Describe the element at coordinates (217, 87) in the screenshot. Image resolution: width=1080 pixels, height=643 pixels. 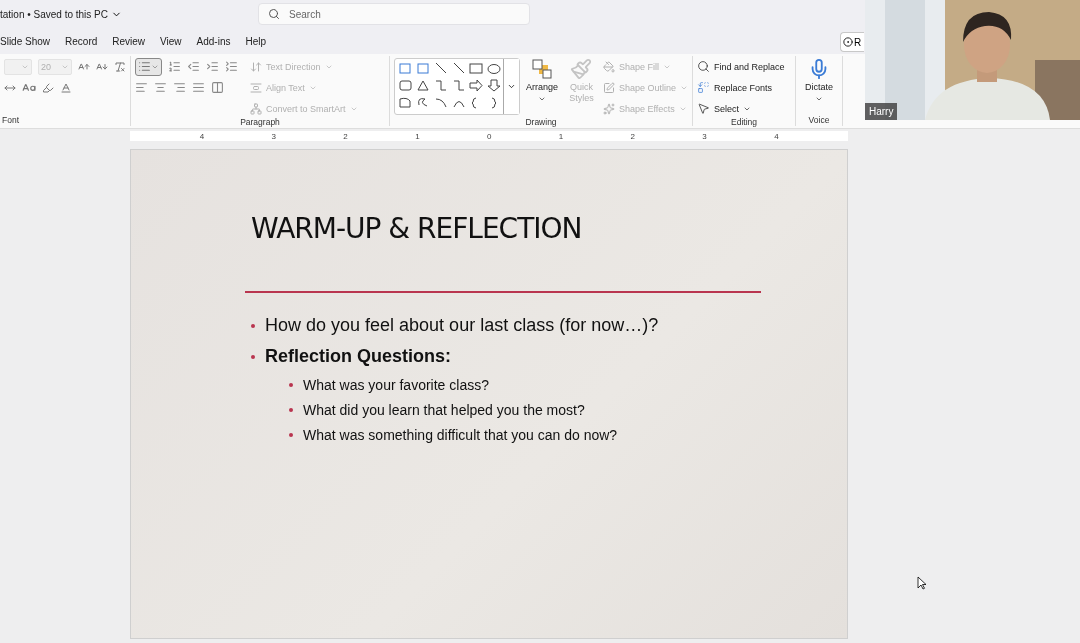
I see `columns-icon` at that location.